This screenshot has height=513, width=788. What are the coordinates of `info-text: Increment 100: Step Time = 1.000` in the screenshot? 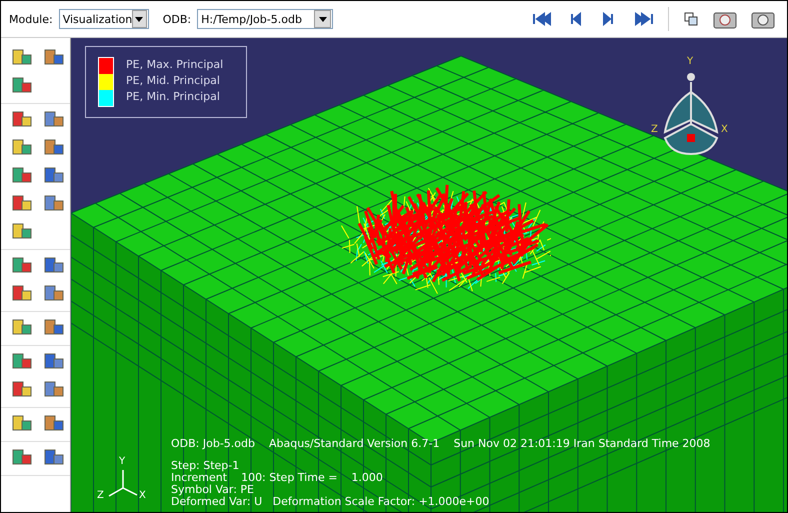 It's located at (277, 478).